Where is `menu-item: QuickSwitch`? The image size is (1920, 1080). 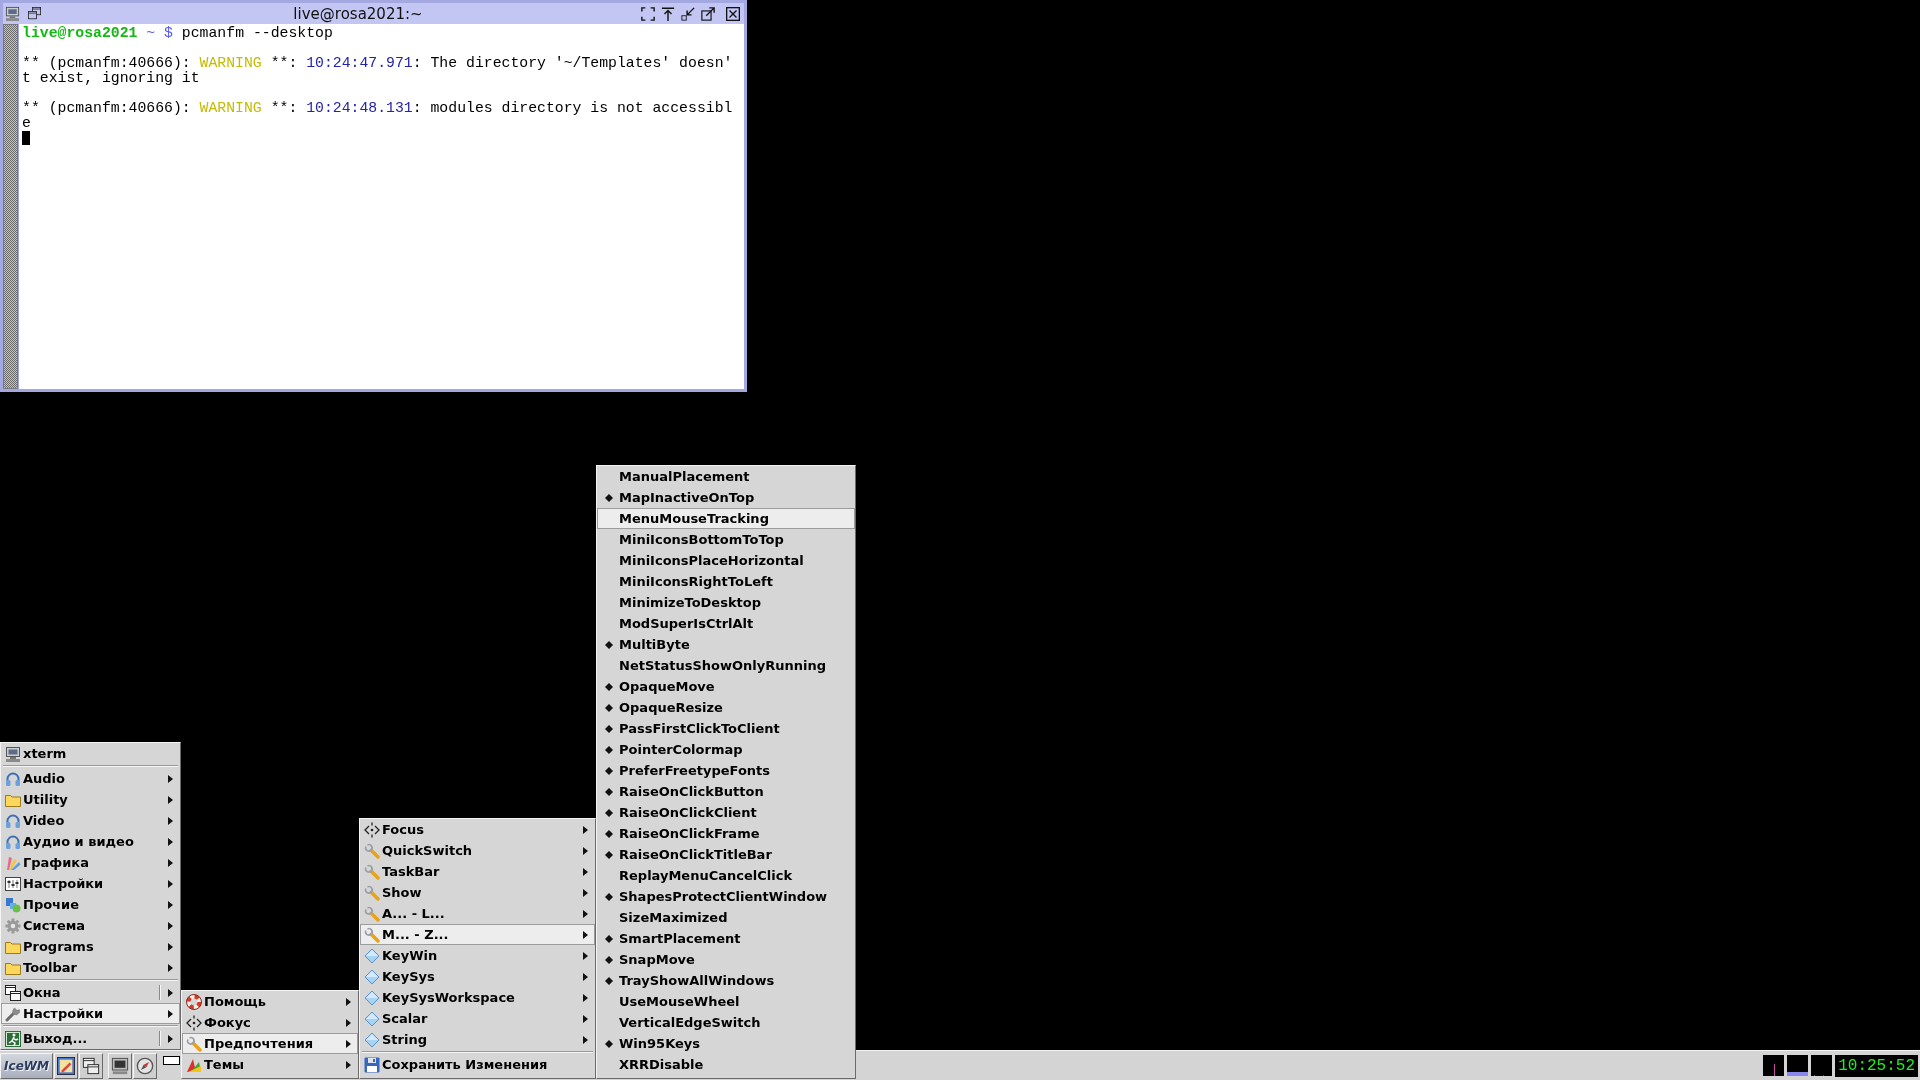 menu-item: QuickSwitch is located at coordinates (477, 850).